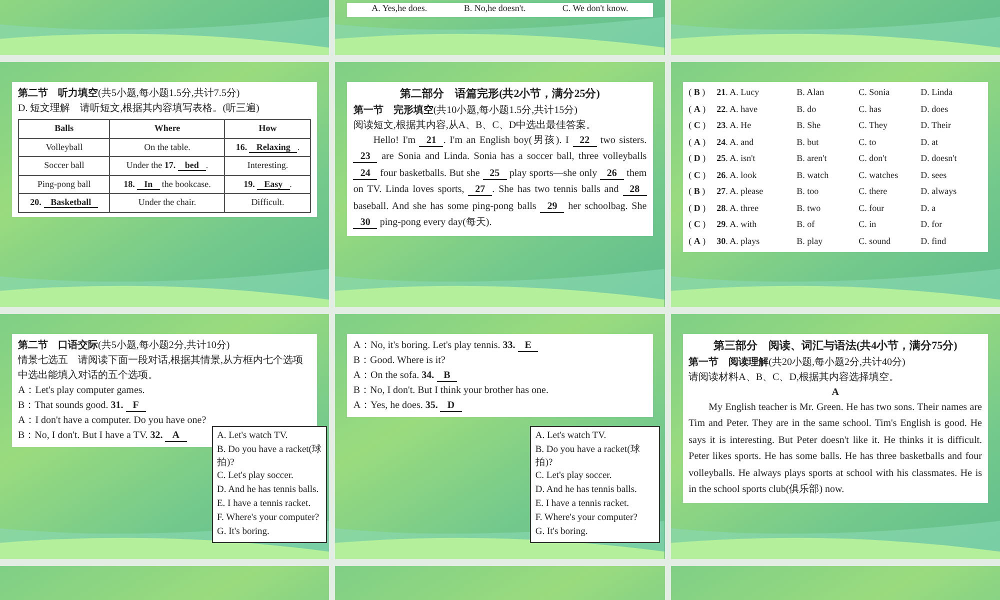 The height and width of the screenshot is (600, 1000). I want to click on option-text: C. We don't know., so click(595, 8).